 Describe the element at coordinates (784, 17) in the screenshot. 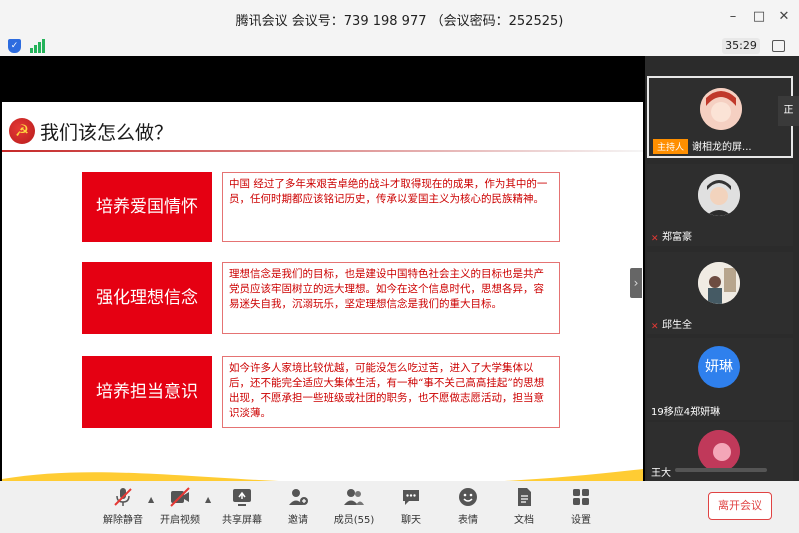

I see `close-button: ✕` at that location.